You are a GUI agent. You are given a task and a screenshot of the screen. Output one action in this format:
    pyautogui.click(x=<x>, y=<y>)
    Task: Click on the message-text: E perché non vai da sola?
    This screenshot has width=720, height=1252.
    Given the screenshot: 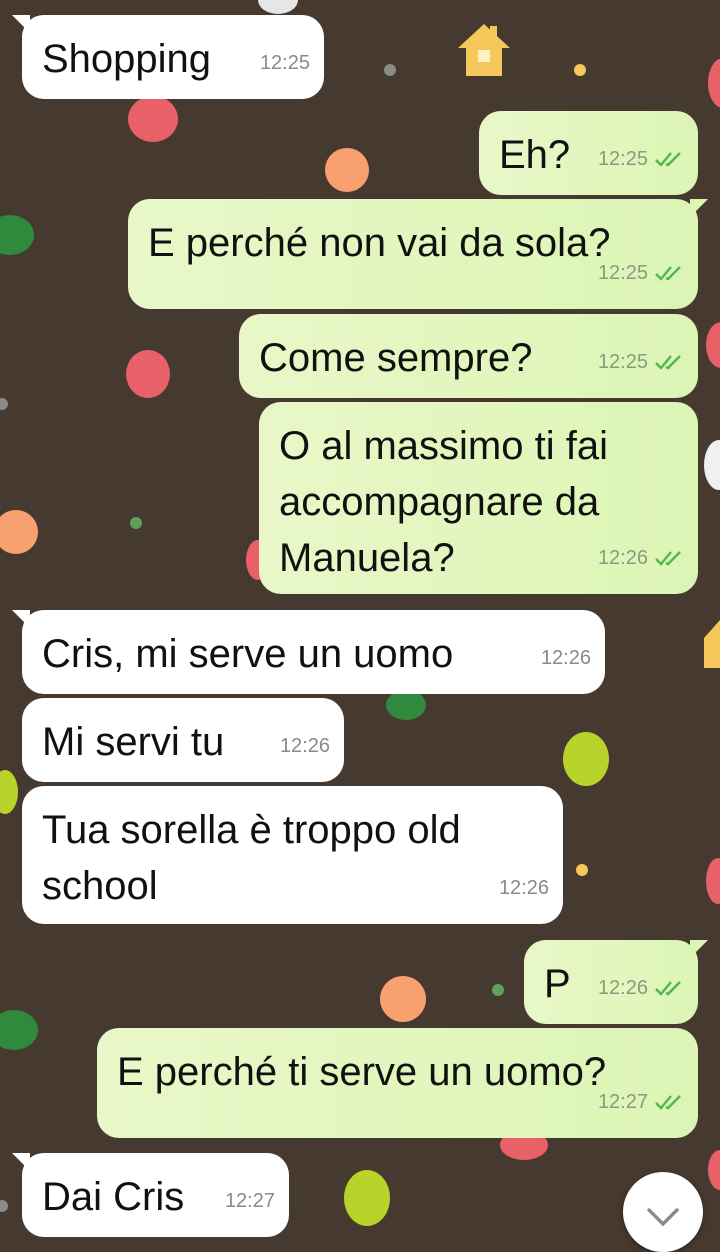 What is the action you would take?
    pyautogui.click(x=379, y=243)
    